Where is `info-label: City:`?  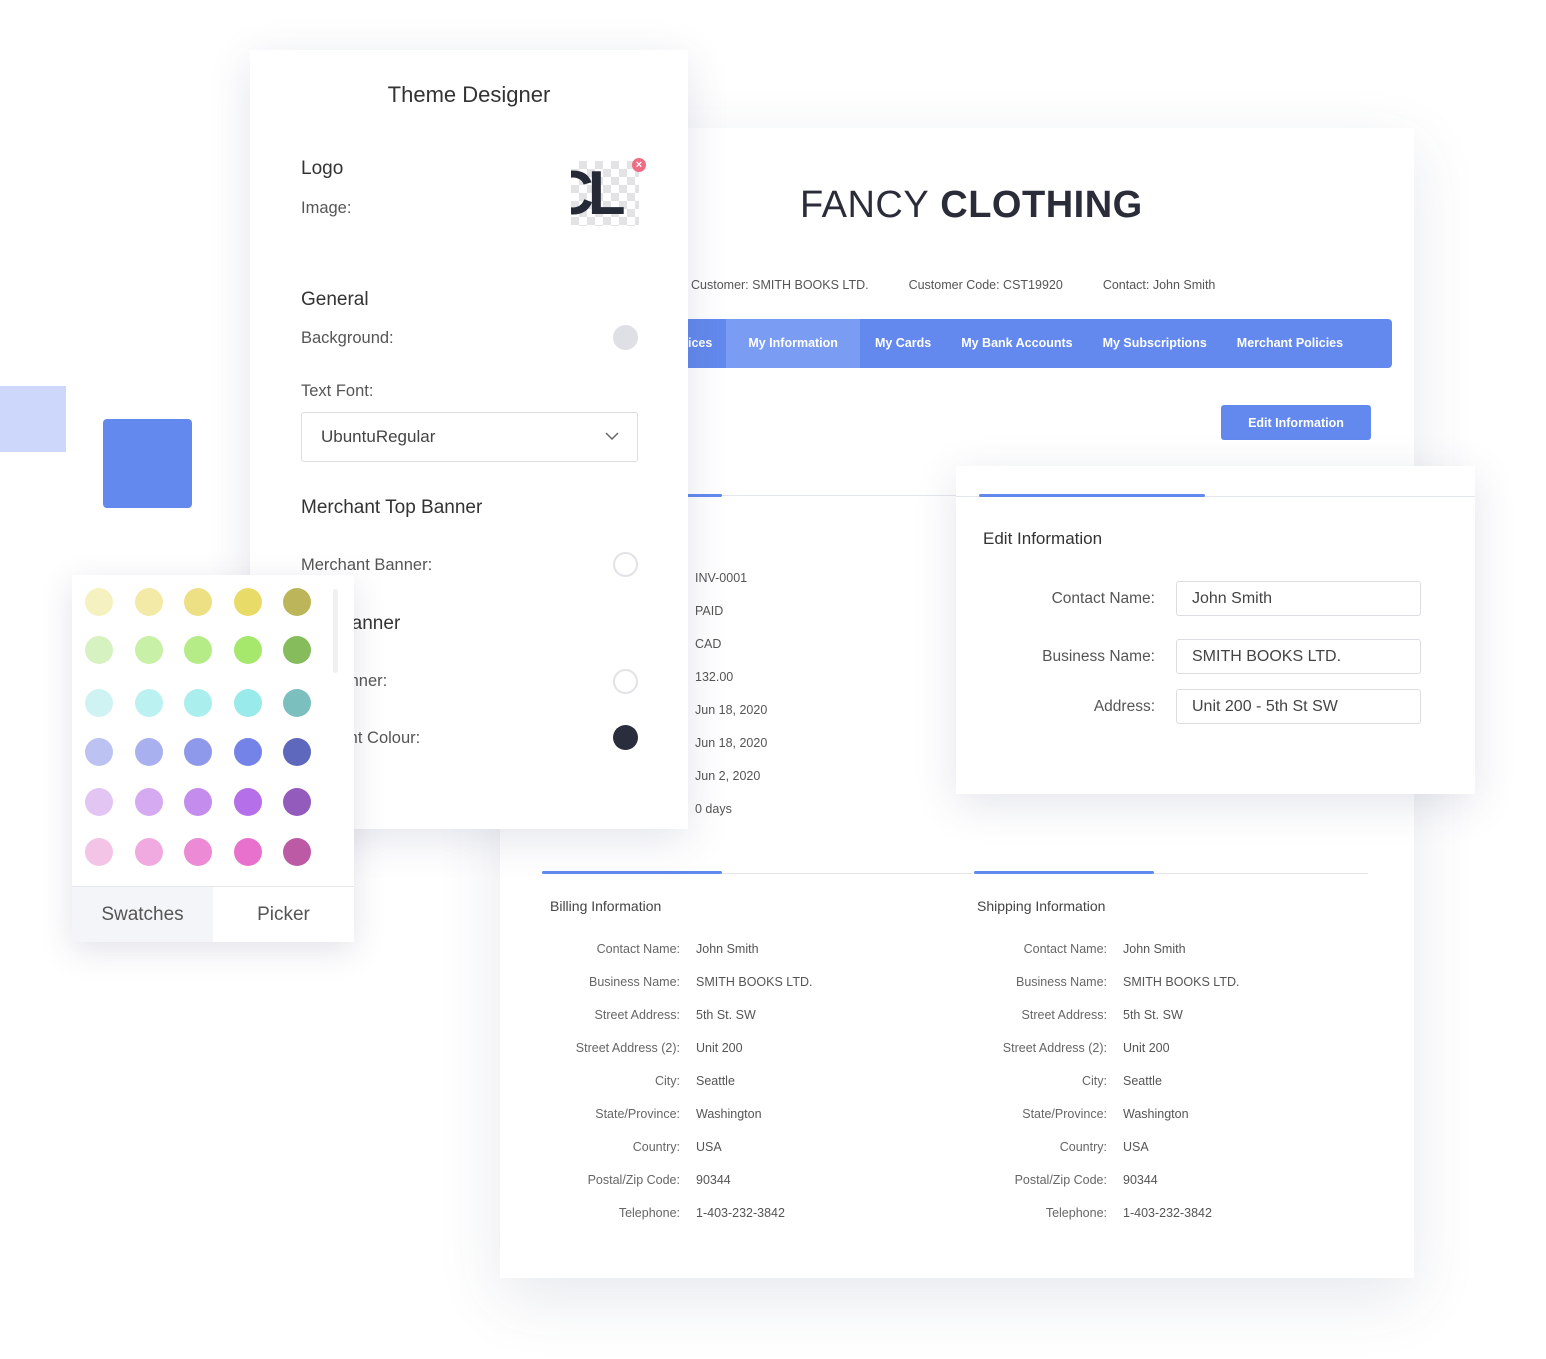 info-label: City: is located at coordinates (1094, 1081).